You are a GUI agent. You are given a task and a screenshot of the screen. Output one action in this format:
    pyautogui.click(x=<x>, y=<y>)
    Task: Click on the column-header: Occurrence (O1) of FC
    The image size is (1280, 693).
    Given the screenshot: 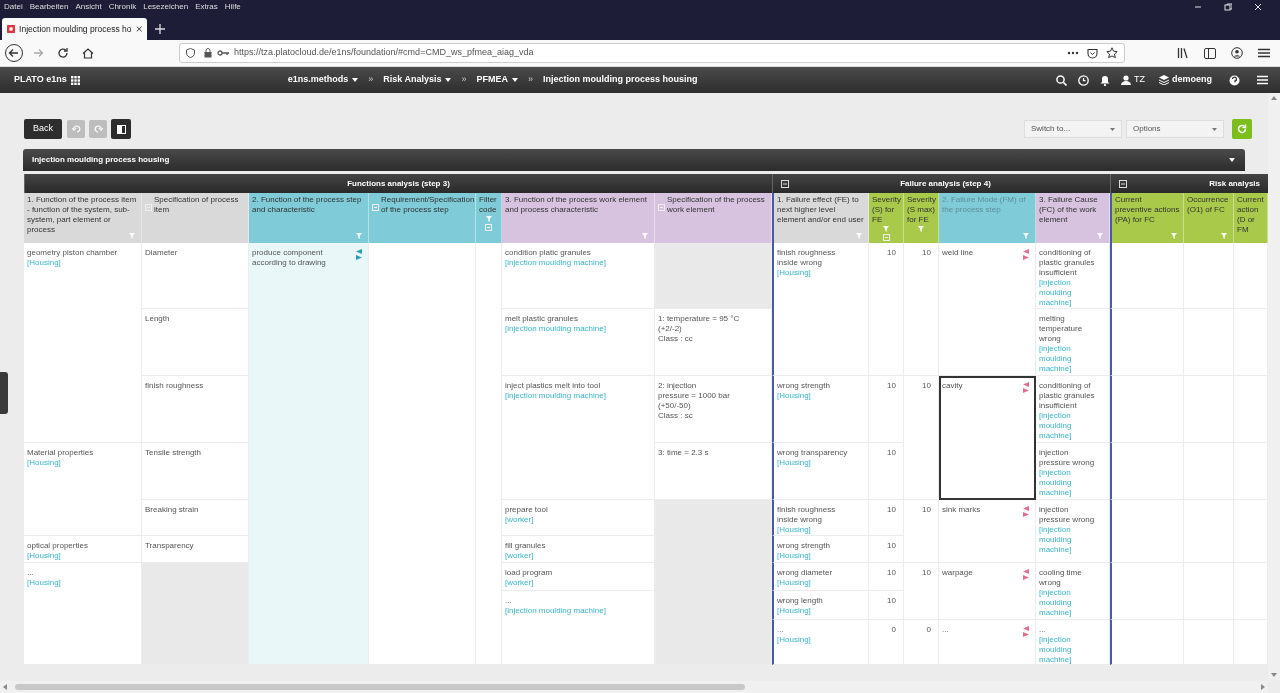 What is the action you would take?
    pyautogui.click(x=1209, y=218)
    